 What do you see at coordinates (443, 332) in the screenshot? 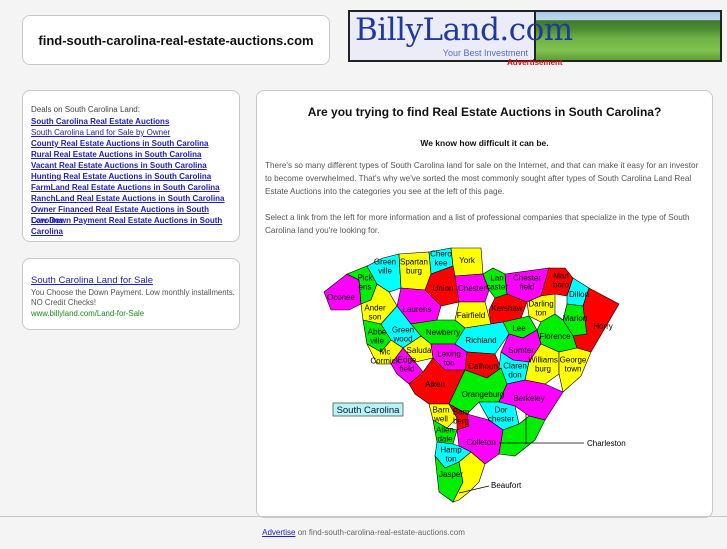
I see `county-label-newberry: Newberry` at bounding box center [443, 332].